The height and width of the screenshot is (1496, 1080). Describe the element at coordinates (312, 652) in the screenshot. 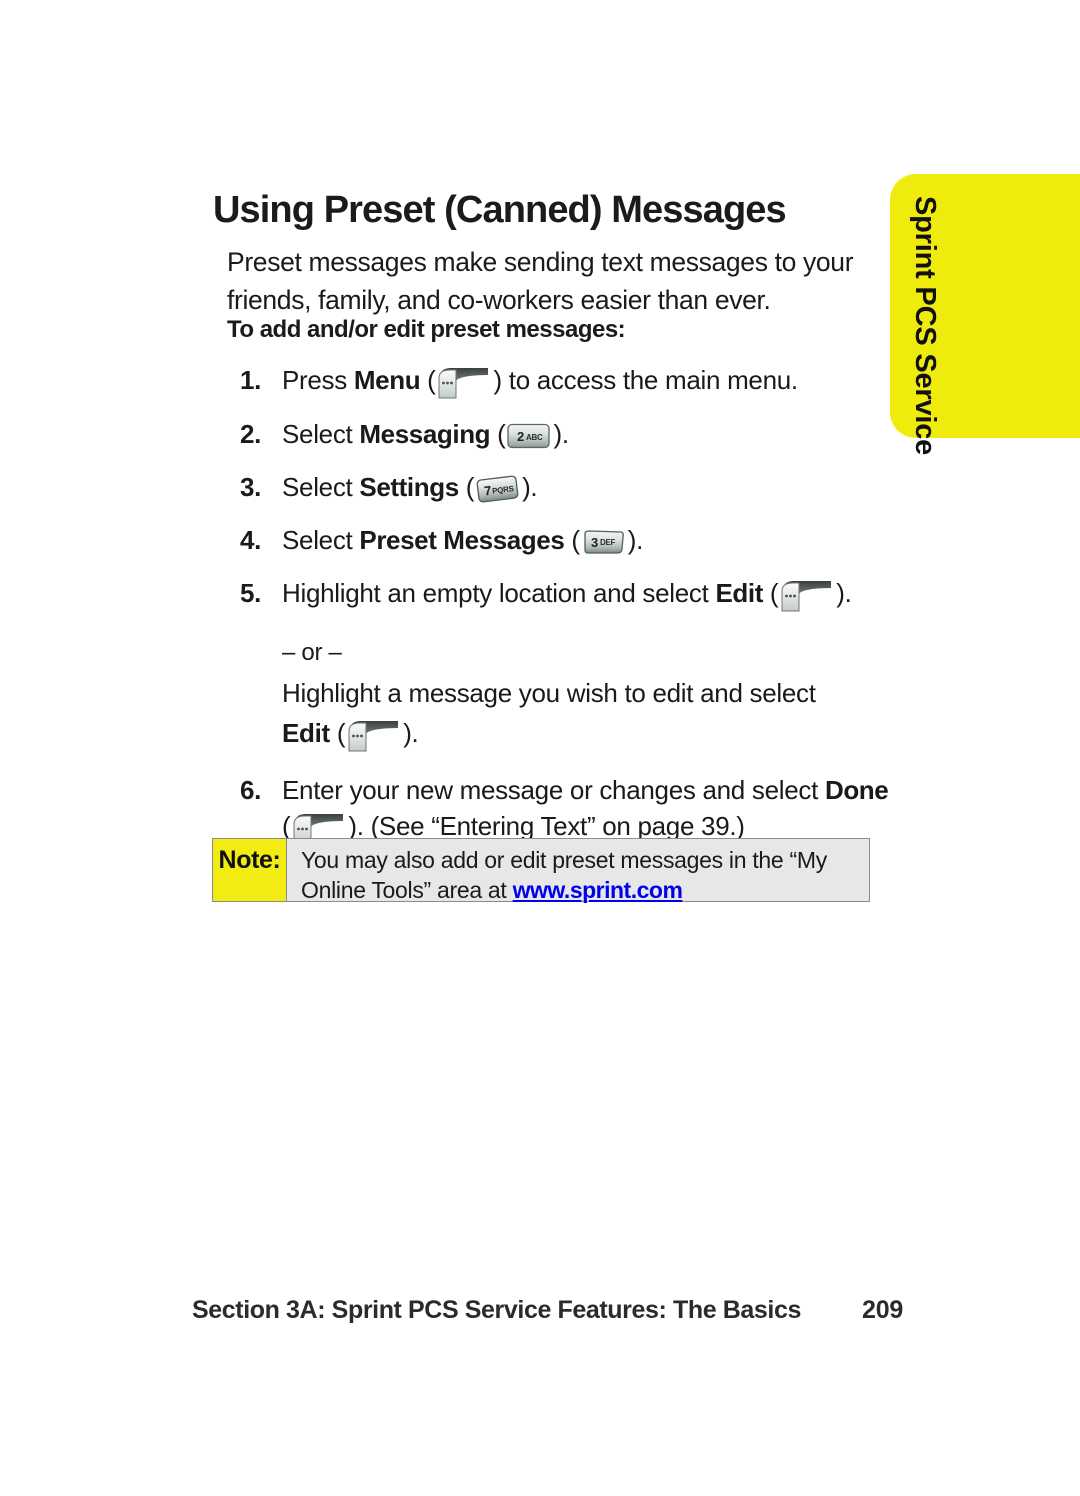

I see `or-separator: – or –` at that location.